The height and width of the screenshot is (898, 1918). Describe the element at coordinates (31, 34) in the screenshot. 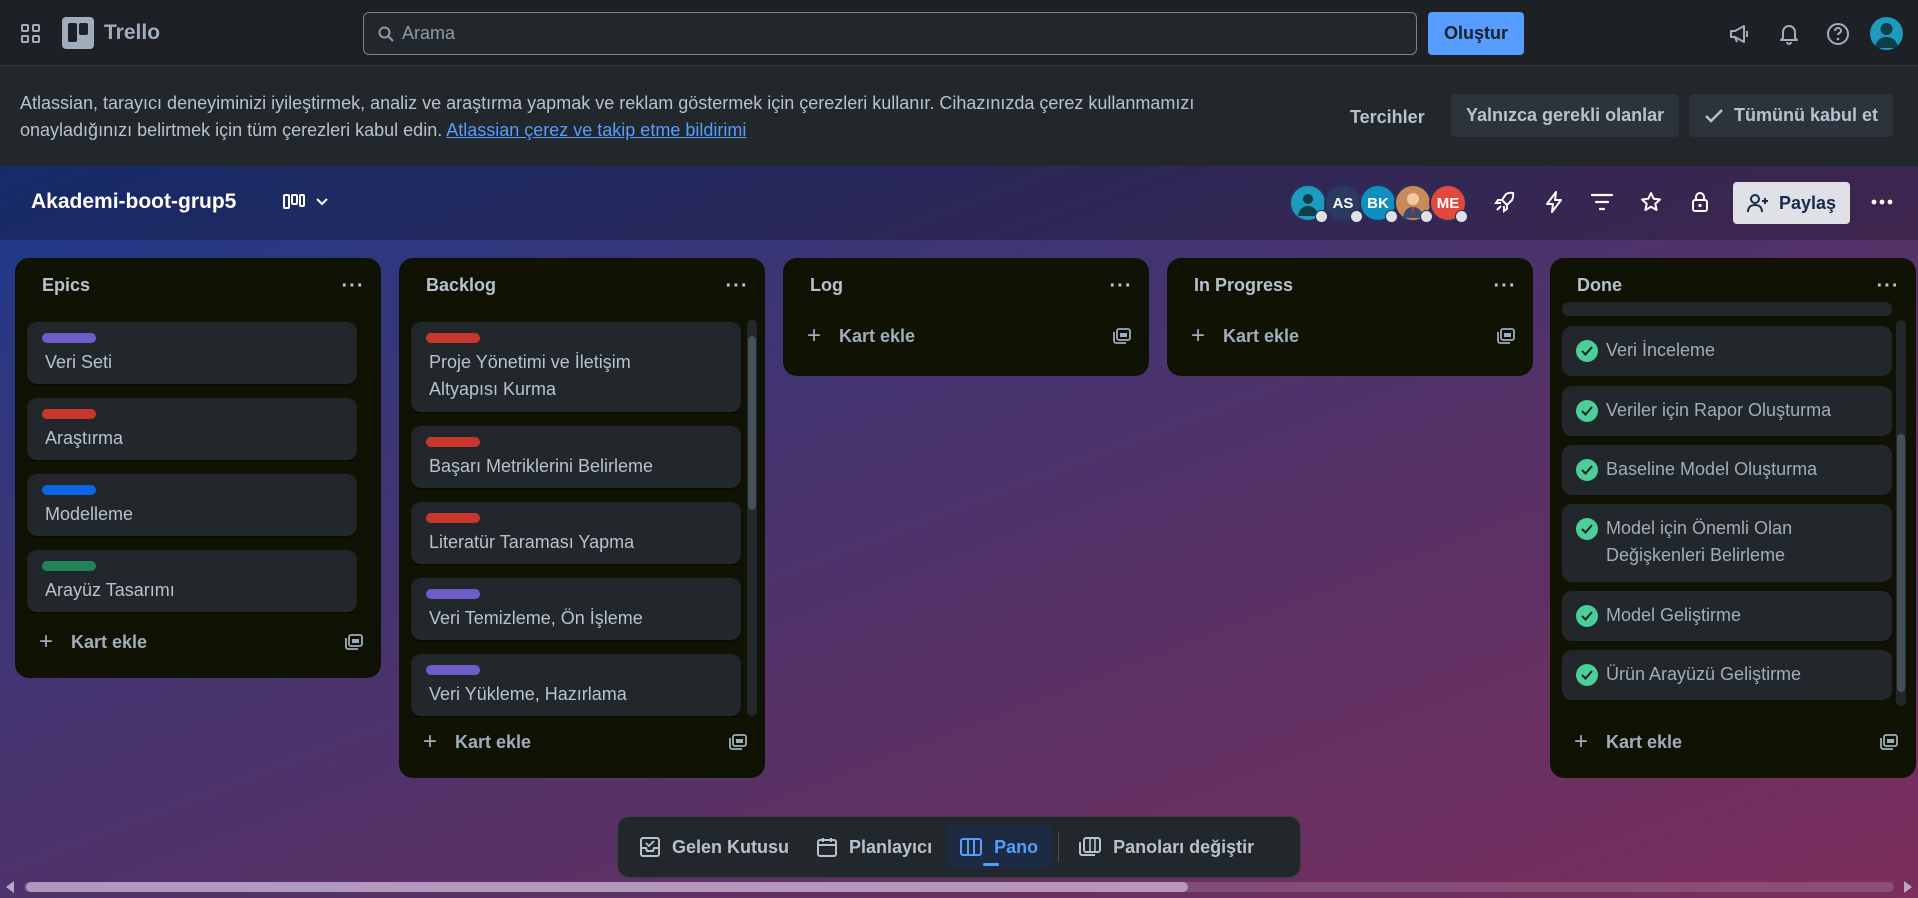

I see `apps-grid-icon` at that location.